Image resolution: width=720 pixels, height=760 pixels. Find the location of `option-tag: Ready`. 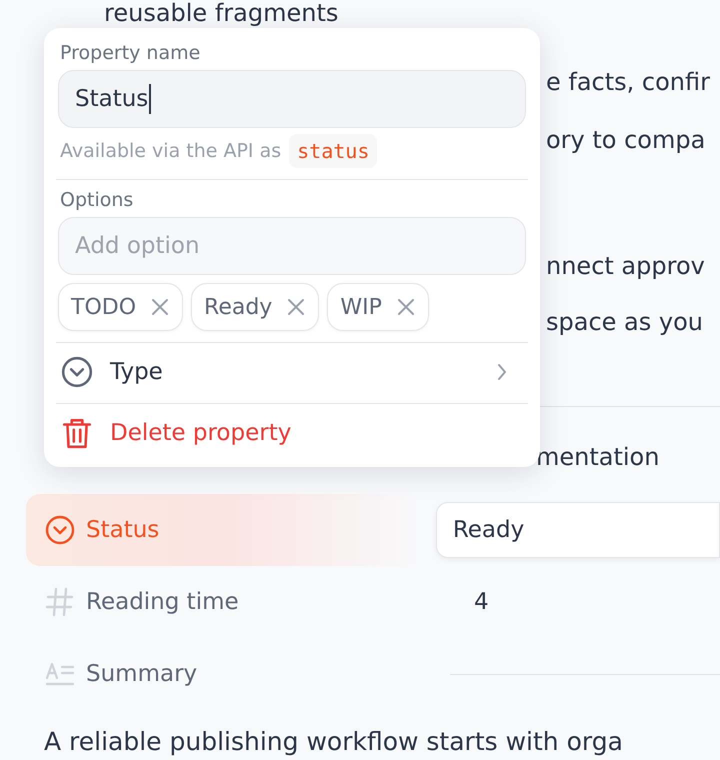

option-tag: Ready is located at coordinates (255, 307).